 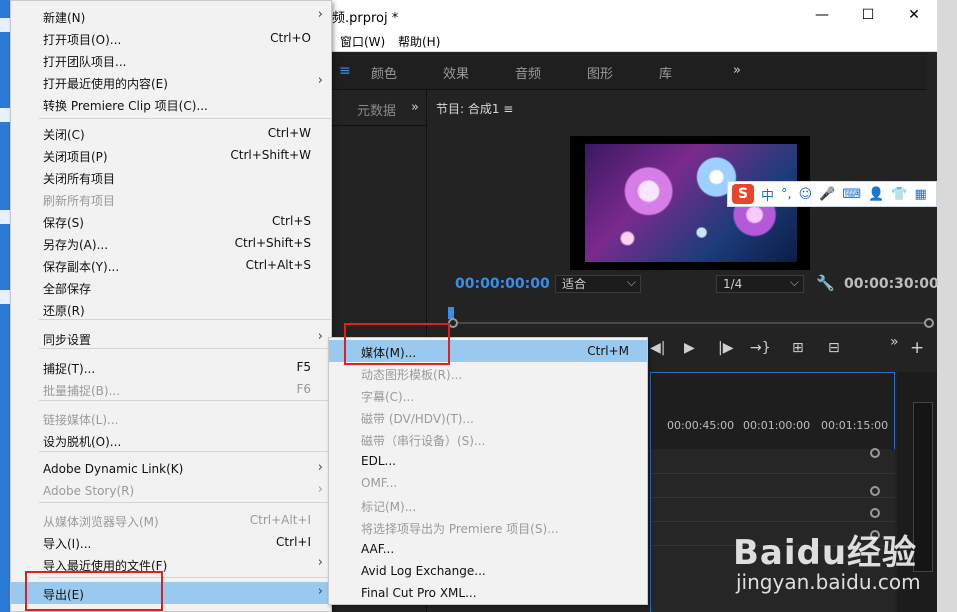 What do you see at coordinates (798, 348) in the screenshot?
I see `lift-icon: ⊞` at bounding box center [798, 348].